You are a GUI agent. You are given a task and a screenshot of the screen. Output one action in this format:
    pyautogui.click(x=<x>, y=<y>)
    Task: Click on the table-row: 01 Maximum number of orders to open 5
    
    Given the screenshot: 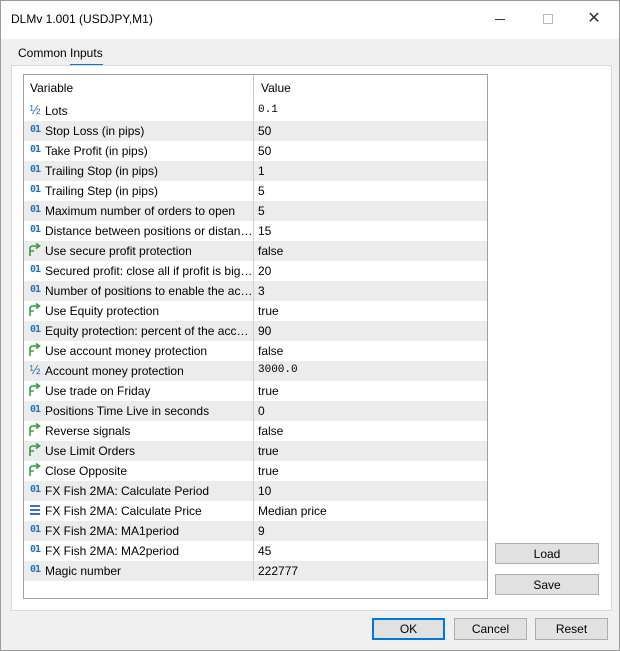 What is the action you would take?
    pyautogui.click(x=255, y=211)
    